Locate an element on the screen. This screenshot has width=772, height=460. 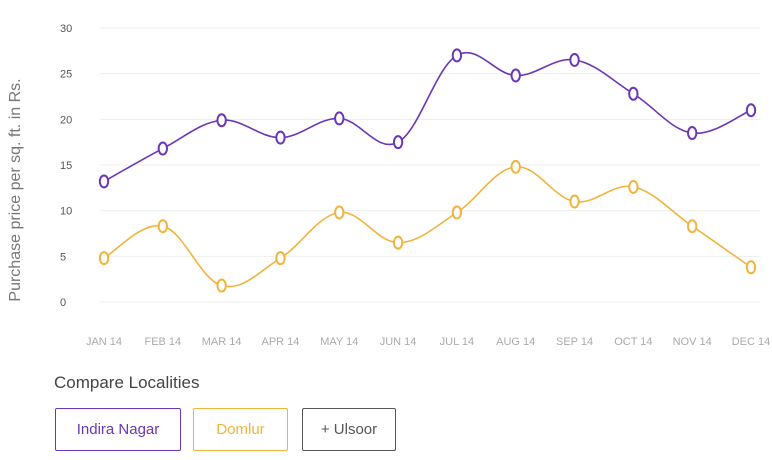
x-tick-label: AUG 14 is located at coordinates (515, 342).